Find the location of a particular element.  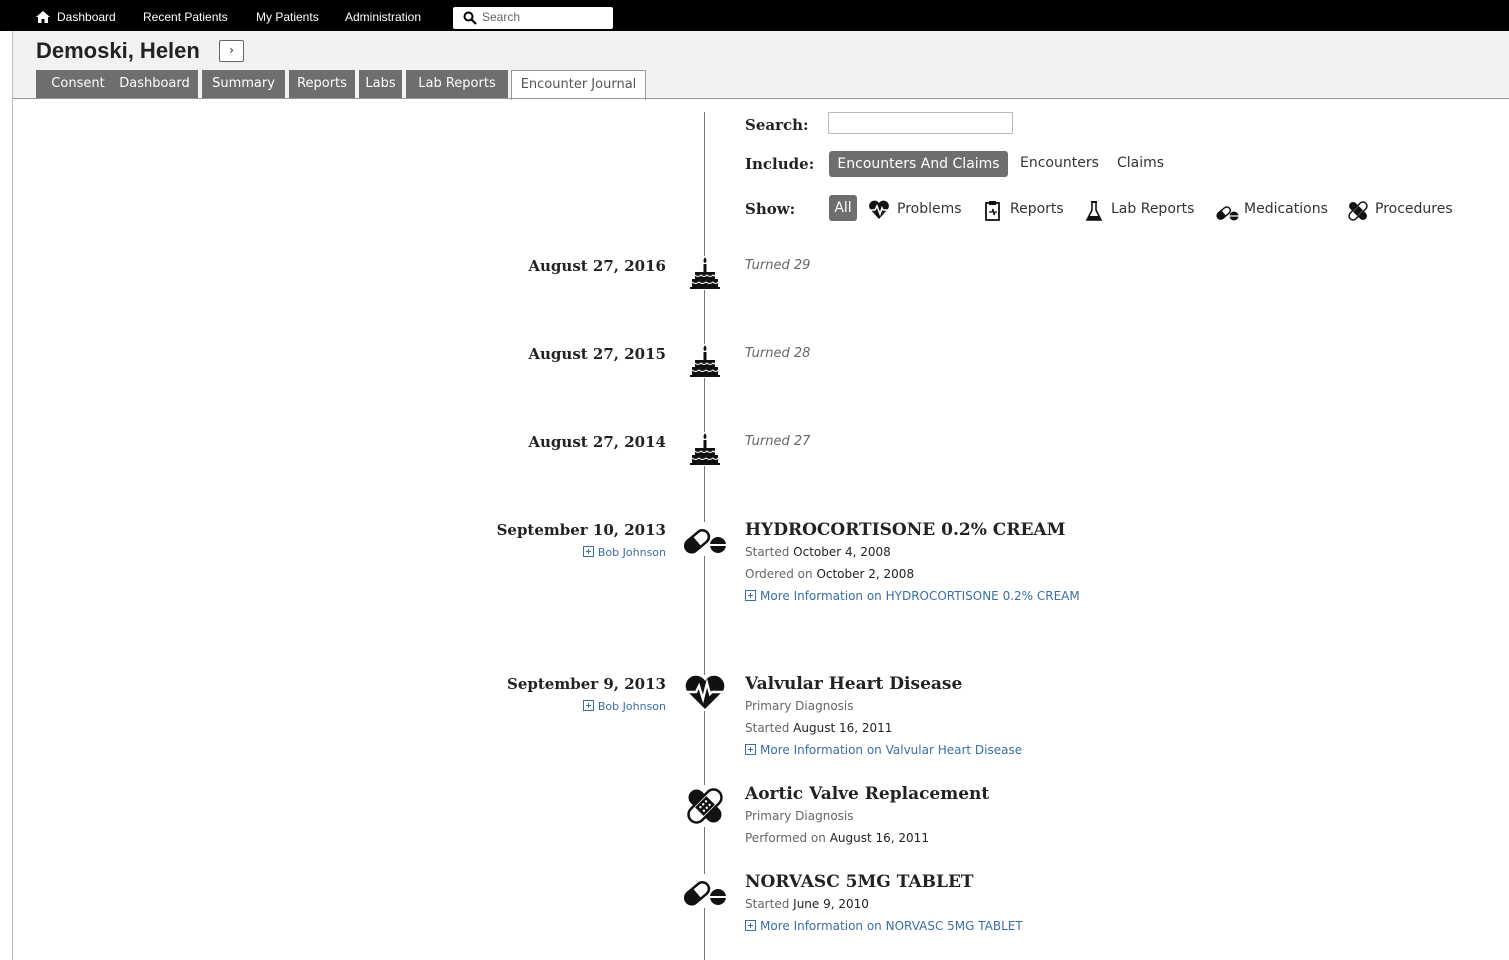

tab-labs: Labs is located at coordinates (380, 84).